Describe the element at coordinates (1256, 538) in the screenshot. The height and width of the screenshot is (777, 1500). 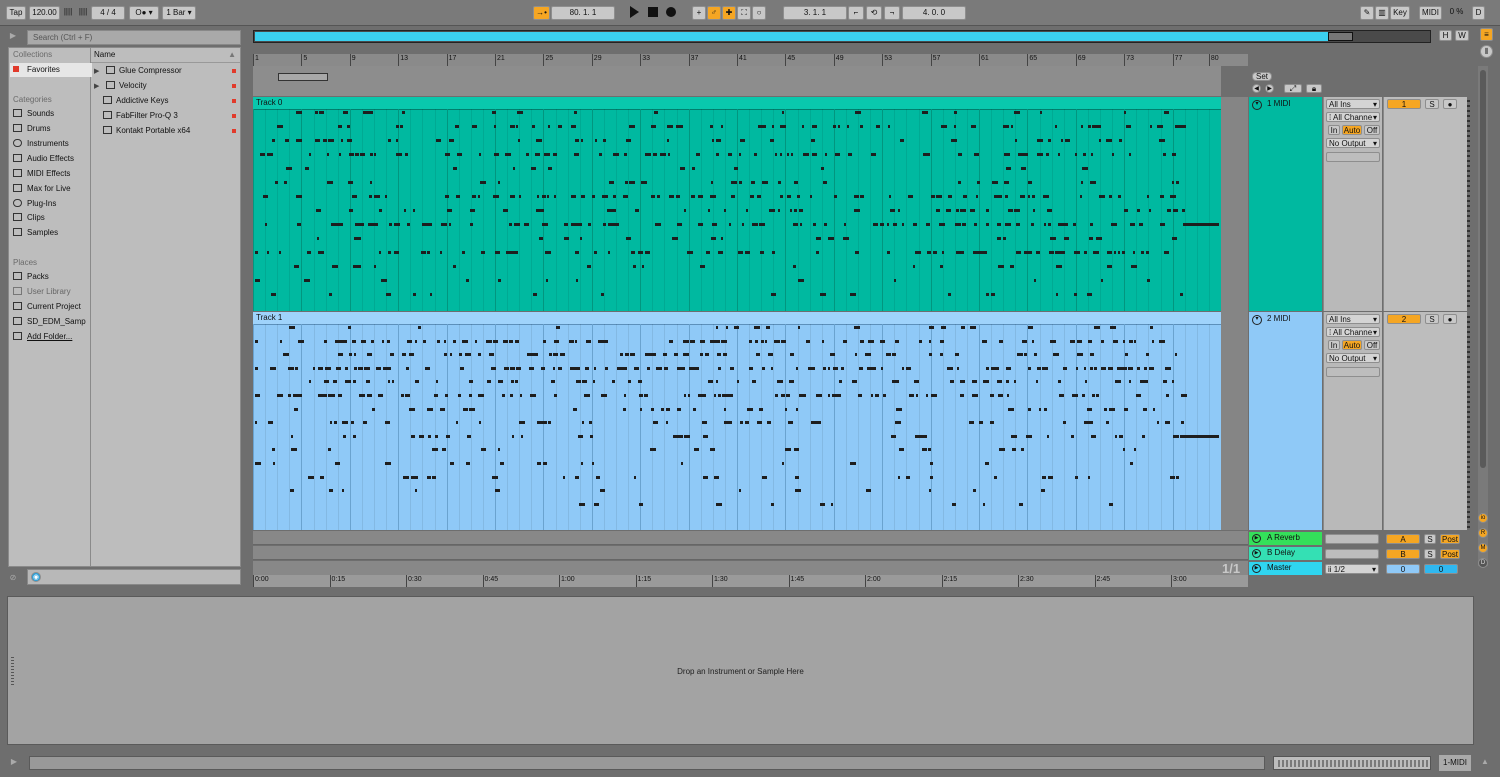
I see `track-activate-icon: ▶` at that location.